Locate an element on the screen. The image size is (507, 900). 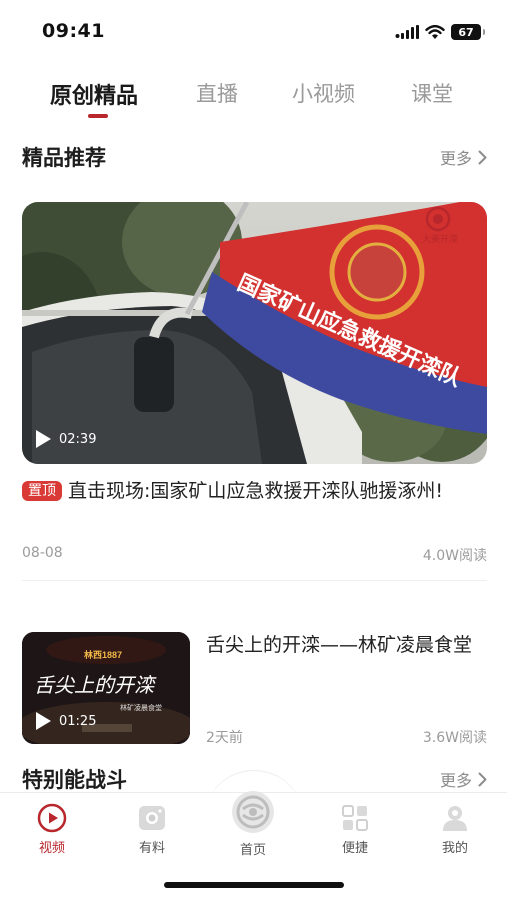
thumb-script-text: 舌尖上的开滦 is located at coordinates (95, 685).